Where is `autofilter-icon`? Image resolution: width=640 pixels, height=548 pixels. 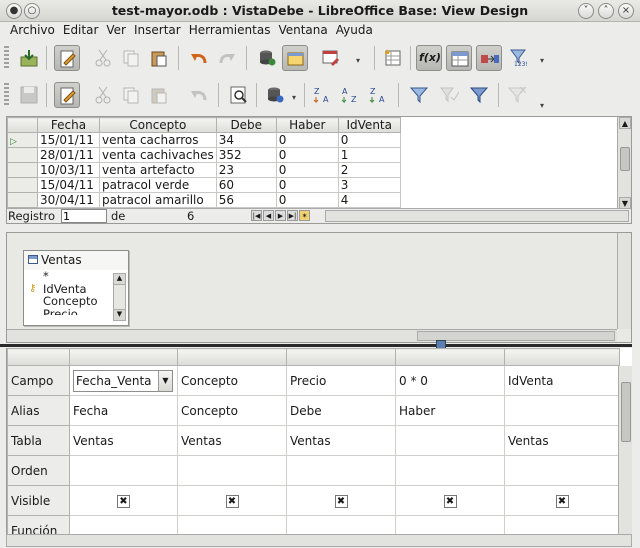
autofilter-icon is located at coordinates (419, 95).